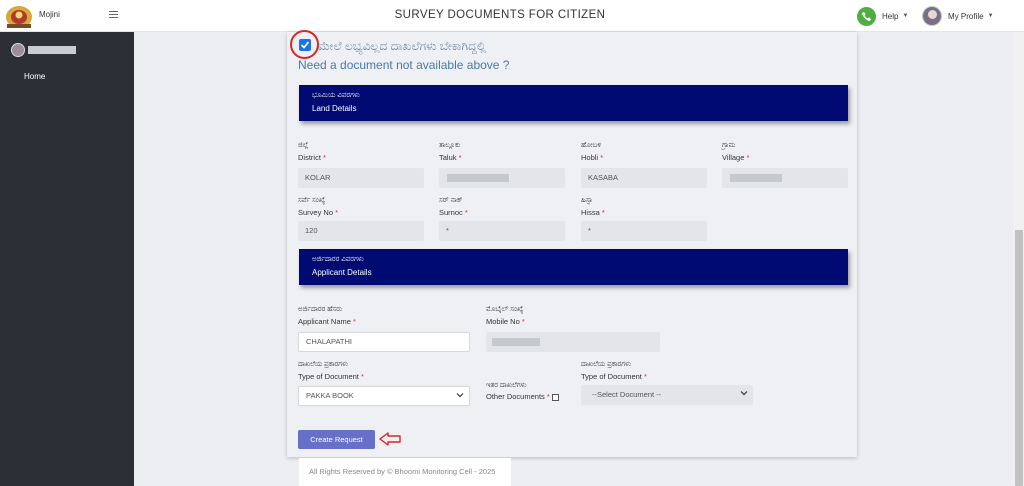 The image size is (1024, 486). Describe the element at coordinates (932, 16) in the screenshot. I see `avatar` at that location.